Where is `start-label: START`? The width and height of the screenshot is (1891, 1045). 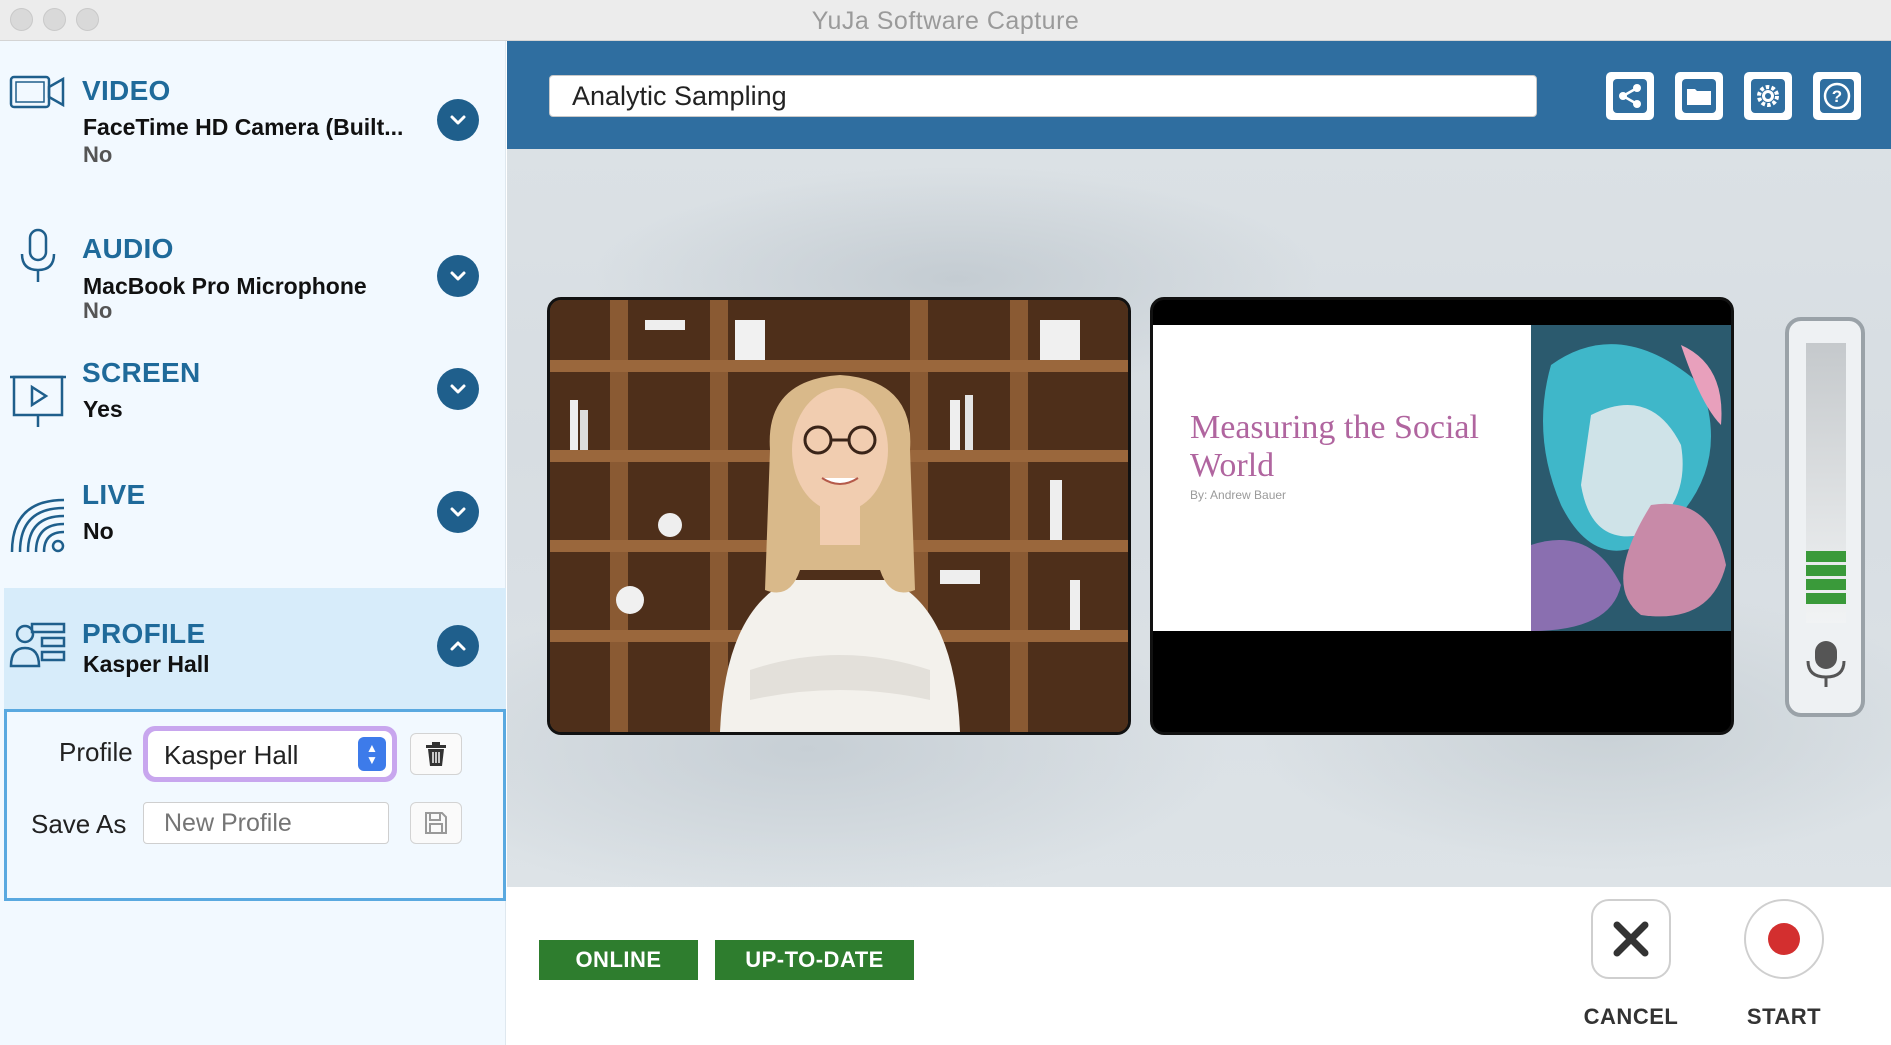 start-label: START is located at coordinates (1784, 1016).